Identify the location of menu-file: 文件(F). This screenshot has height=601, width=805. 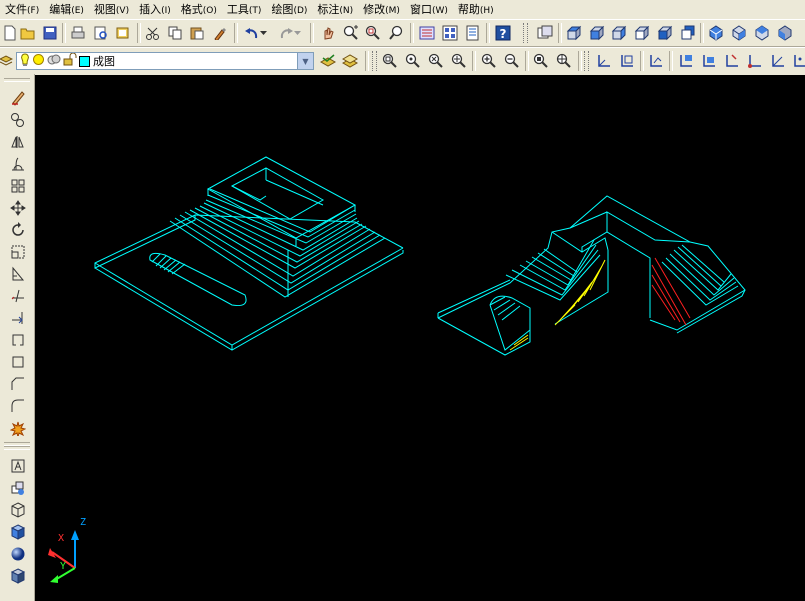
(22, 9).